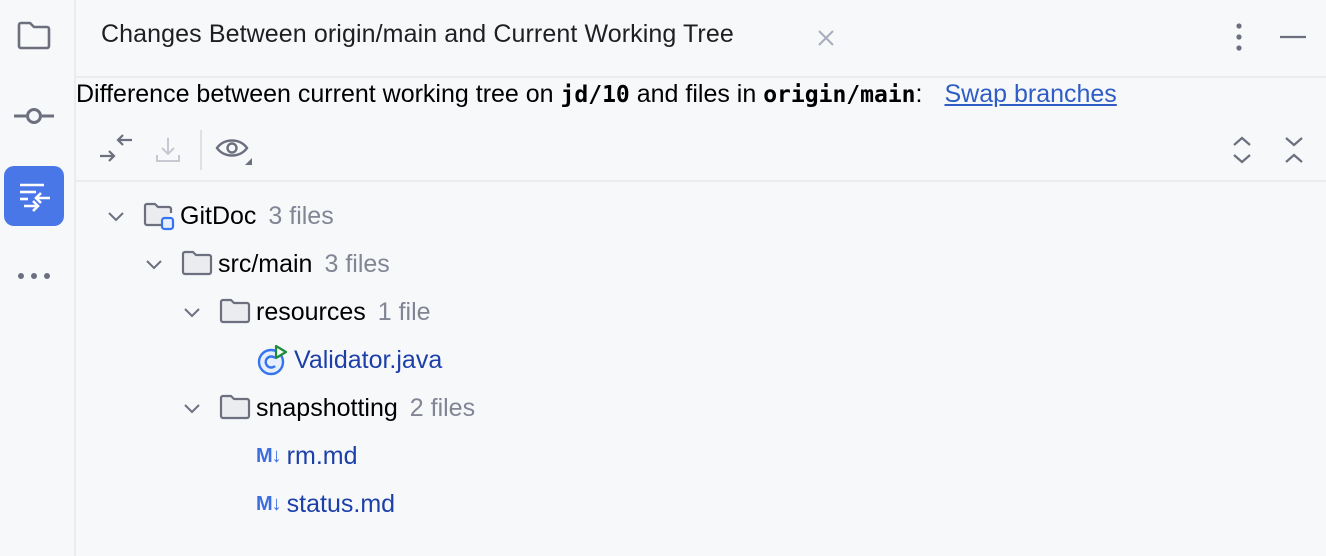 The image size is (1326, 556). Describe the element at coordinates (1030, 94) in the screenshot. I see `swap-branches-link: Swap branches` at that location.